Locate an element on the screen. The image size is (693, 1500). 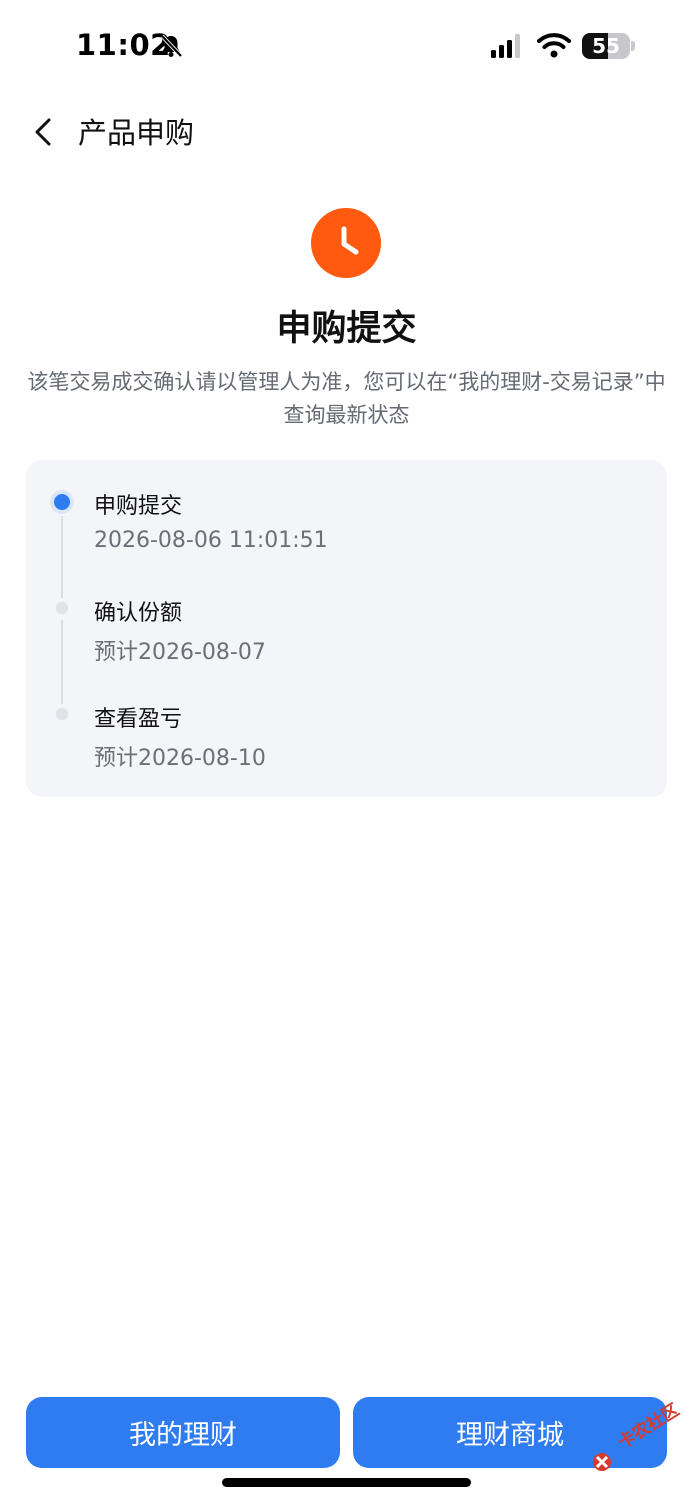
clock-hands is located at coordinates (350, 240).